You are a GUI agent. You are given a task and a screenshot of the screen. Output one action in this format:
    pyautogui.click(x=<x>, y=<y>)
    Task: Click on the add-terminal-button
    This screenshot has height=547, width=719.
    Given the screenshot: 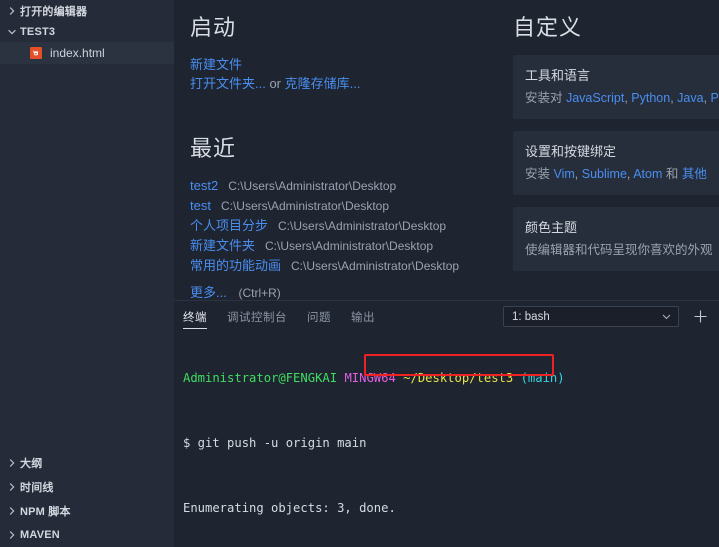 What is the action you would take?
    pyautogui.click(x=700, y=317)
    